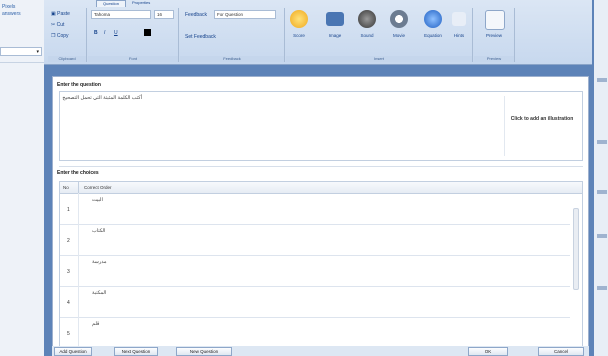 The image size is (608, 356). Describe the element at coordinates (315, 332) in the screenshot. I see `table-row: 5 قلم` at that location.